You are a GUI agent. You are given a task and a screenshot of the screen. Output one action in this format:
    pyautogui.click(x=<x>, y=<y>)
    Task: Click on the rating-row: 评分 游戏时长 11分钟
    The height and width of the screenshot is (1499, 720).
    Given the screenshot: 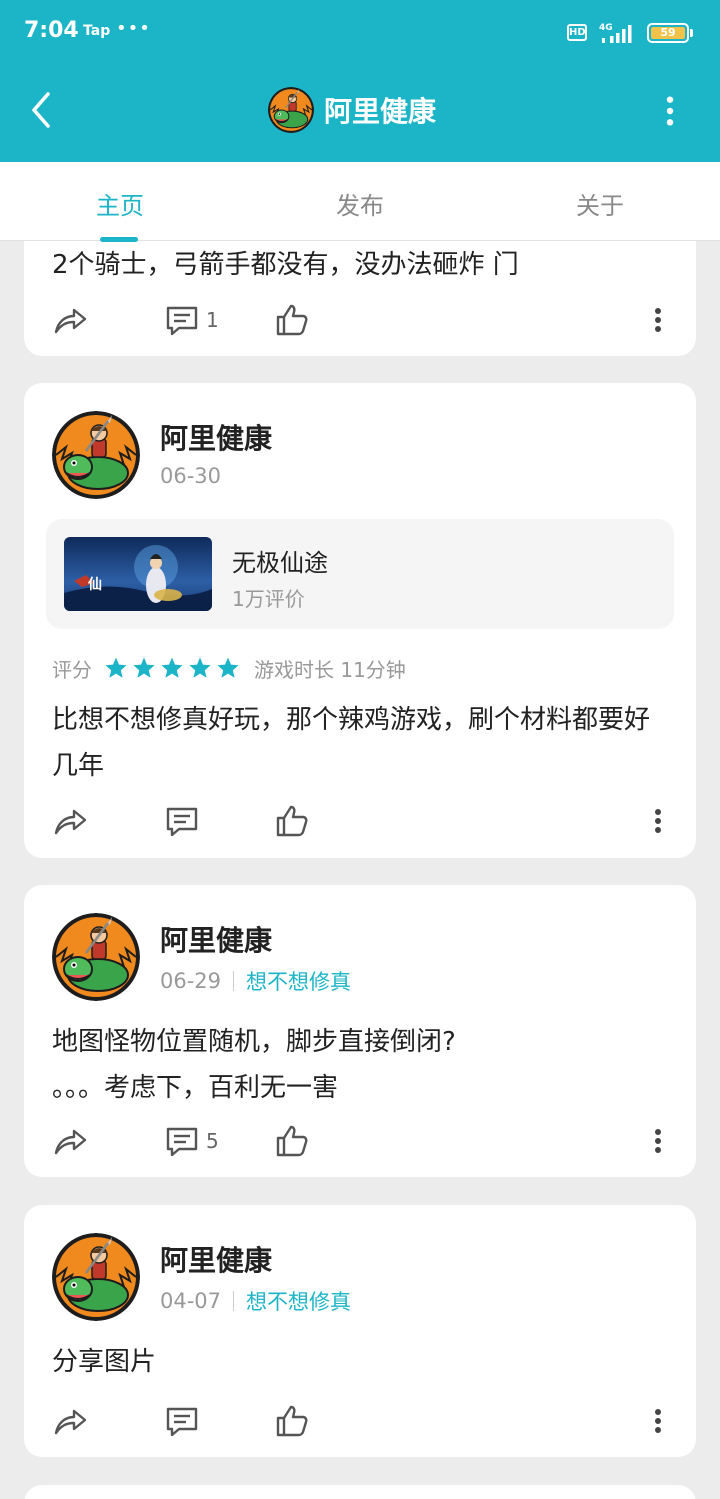 What is the action you would take?
    pyautogui.click(x=229, y=668)
    